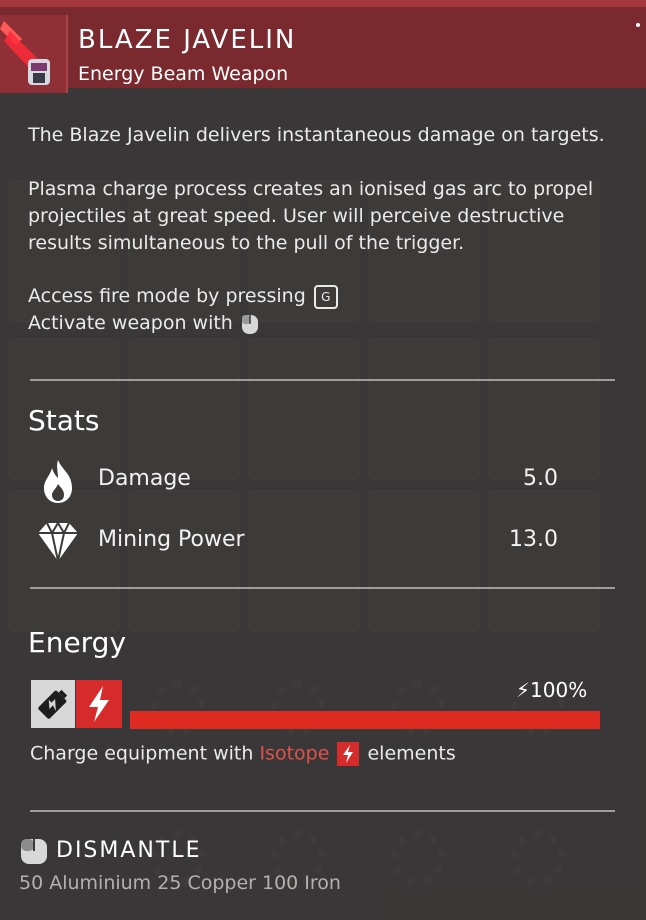  What do you see at coordinates (128, 850) in the screenshot?
I see `dismantle-action: DISMANTLE` at bounding box center [128, 850].